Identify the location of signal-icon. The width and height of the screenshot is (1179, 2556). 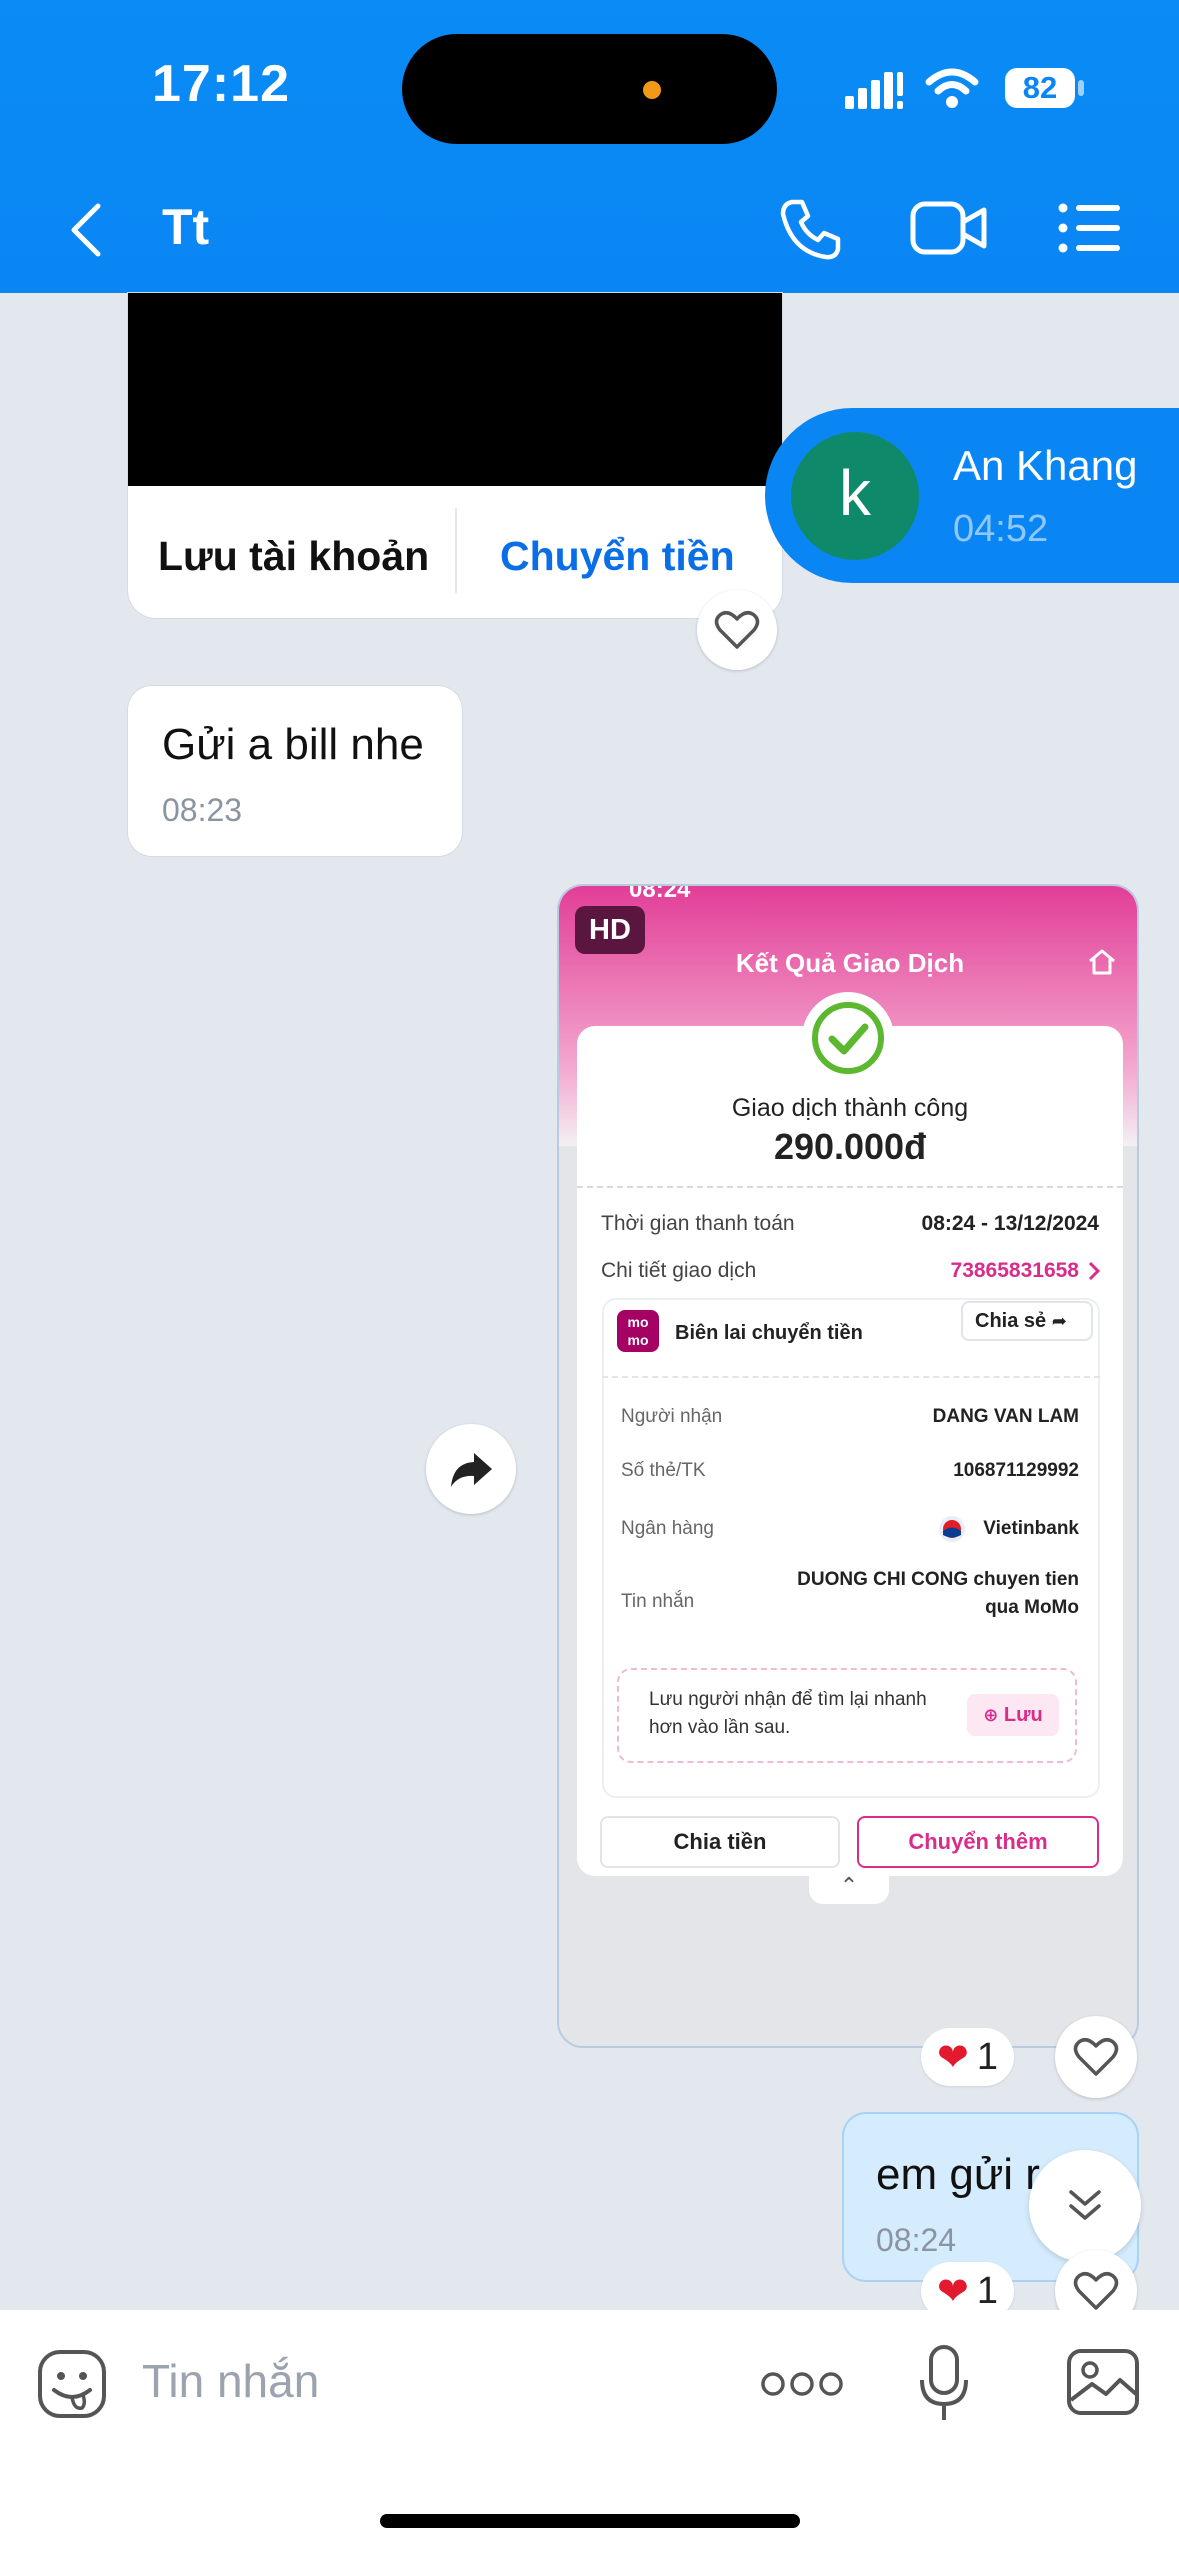
(874, 90).